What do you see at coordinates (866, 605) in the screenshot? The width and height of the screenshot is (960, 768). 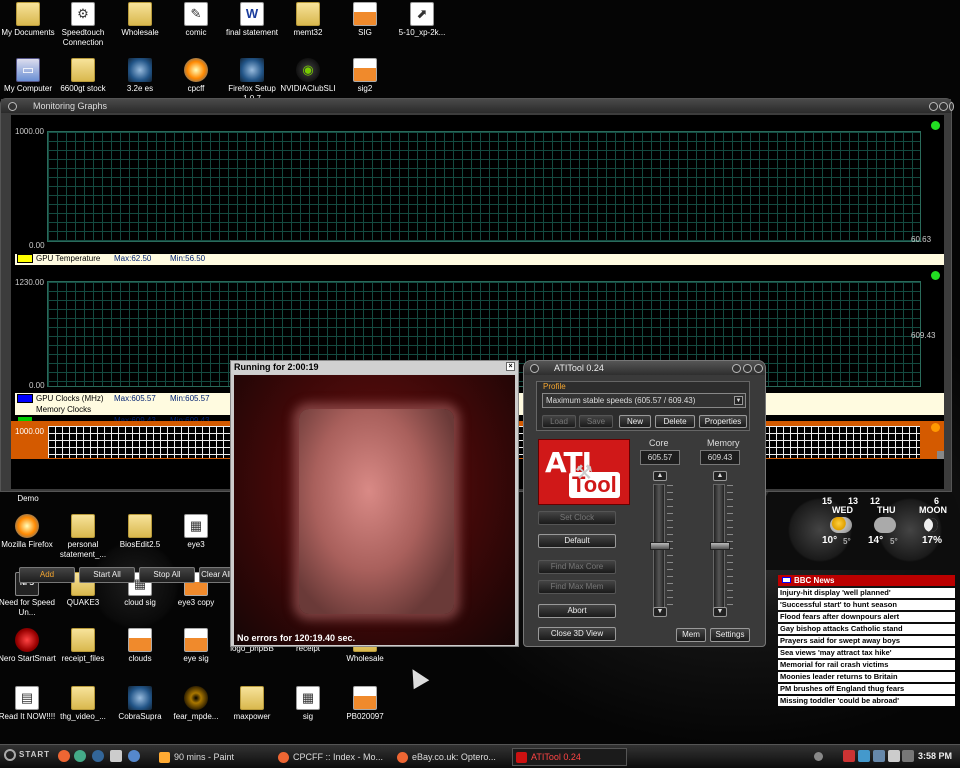 I see `news-item: 'Successful start' to hunt season` at bounding box center [866, 605].